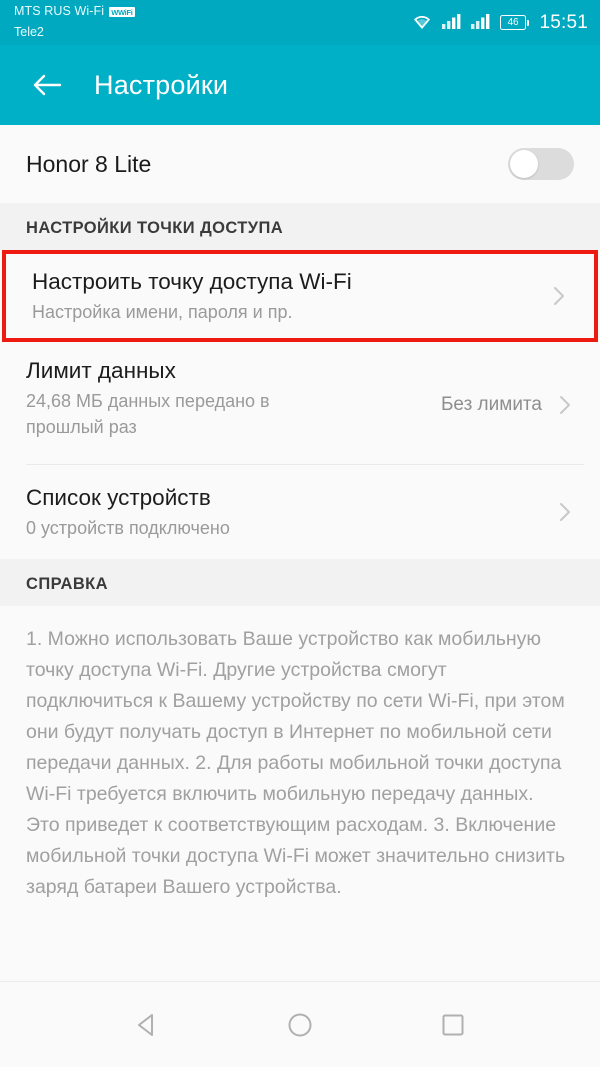 This screenshot has width=600, height=1067. I want to click on carrier-info: MTS RUS Wi-Fi WWiFi Tele2, so click(74, 21).